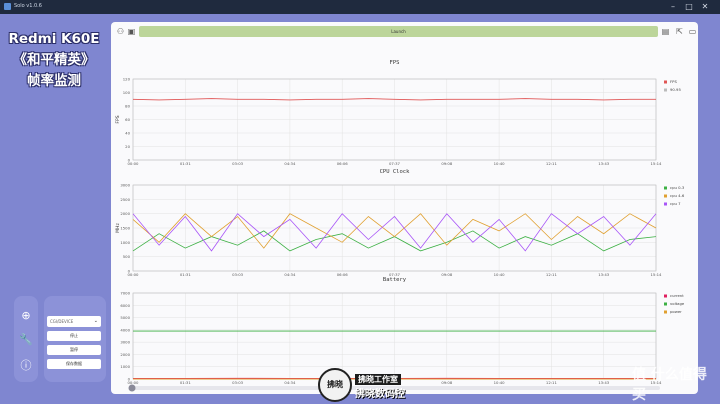  What do you see at coordinates (132, 388) in the screenshot?
I see `timeline-handle` at bounding box center [132, 388].